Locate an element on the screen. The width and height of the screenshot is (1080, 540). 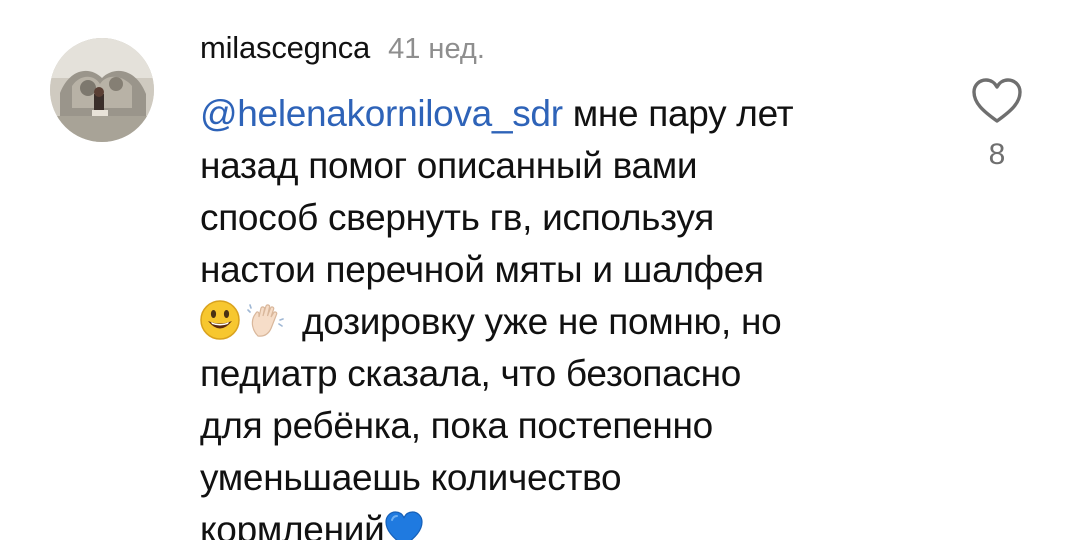
blue-heart-emoji is located at coordinates (404, 525).